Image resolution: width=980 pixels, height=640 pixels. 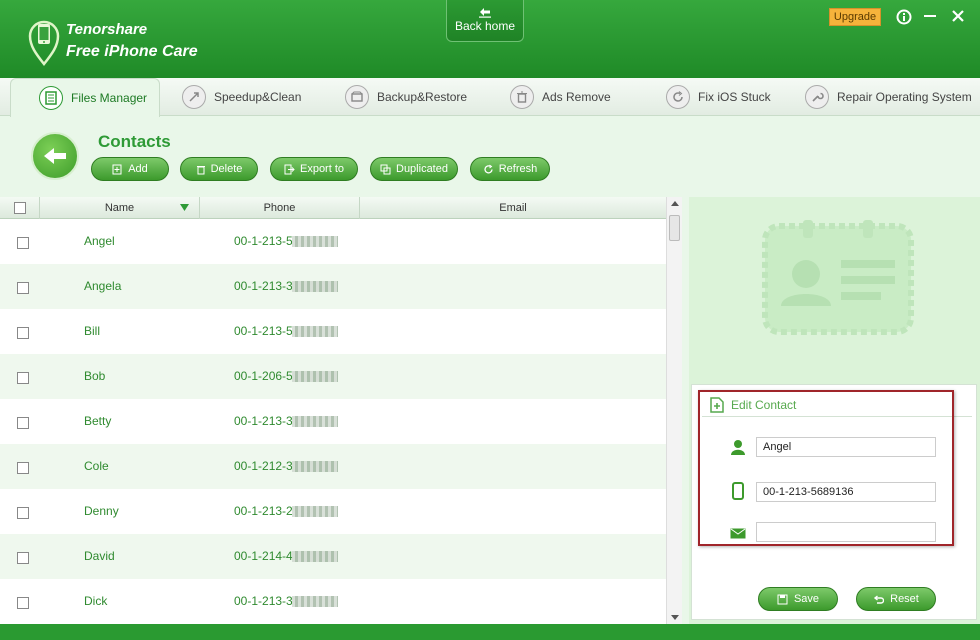 What do you see at coordinates (263, 331) in the screenshot?
I see `contact-phone: 00-1-213-5` at bounding box center [263, 331].